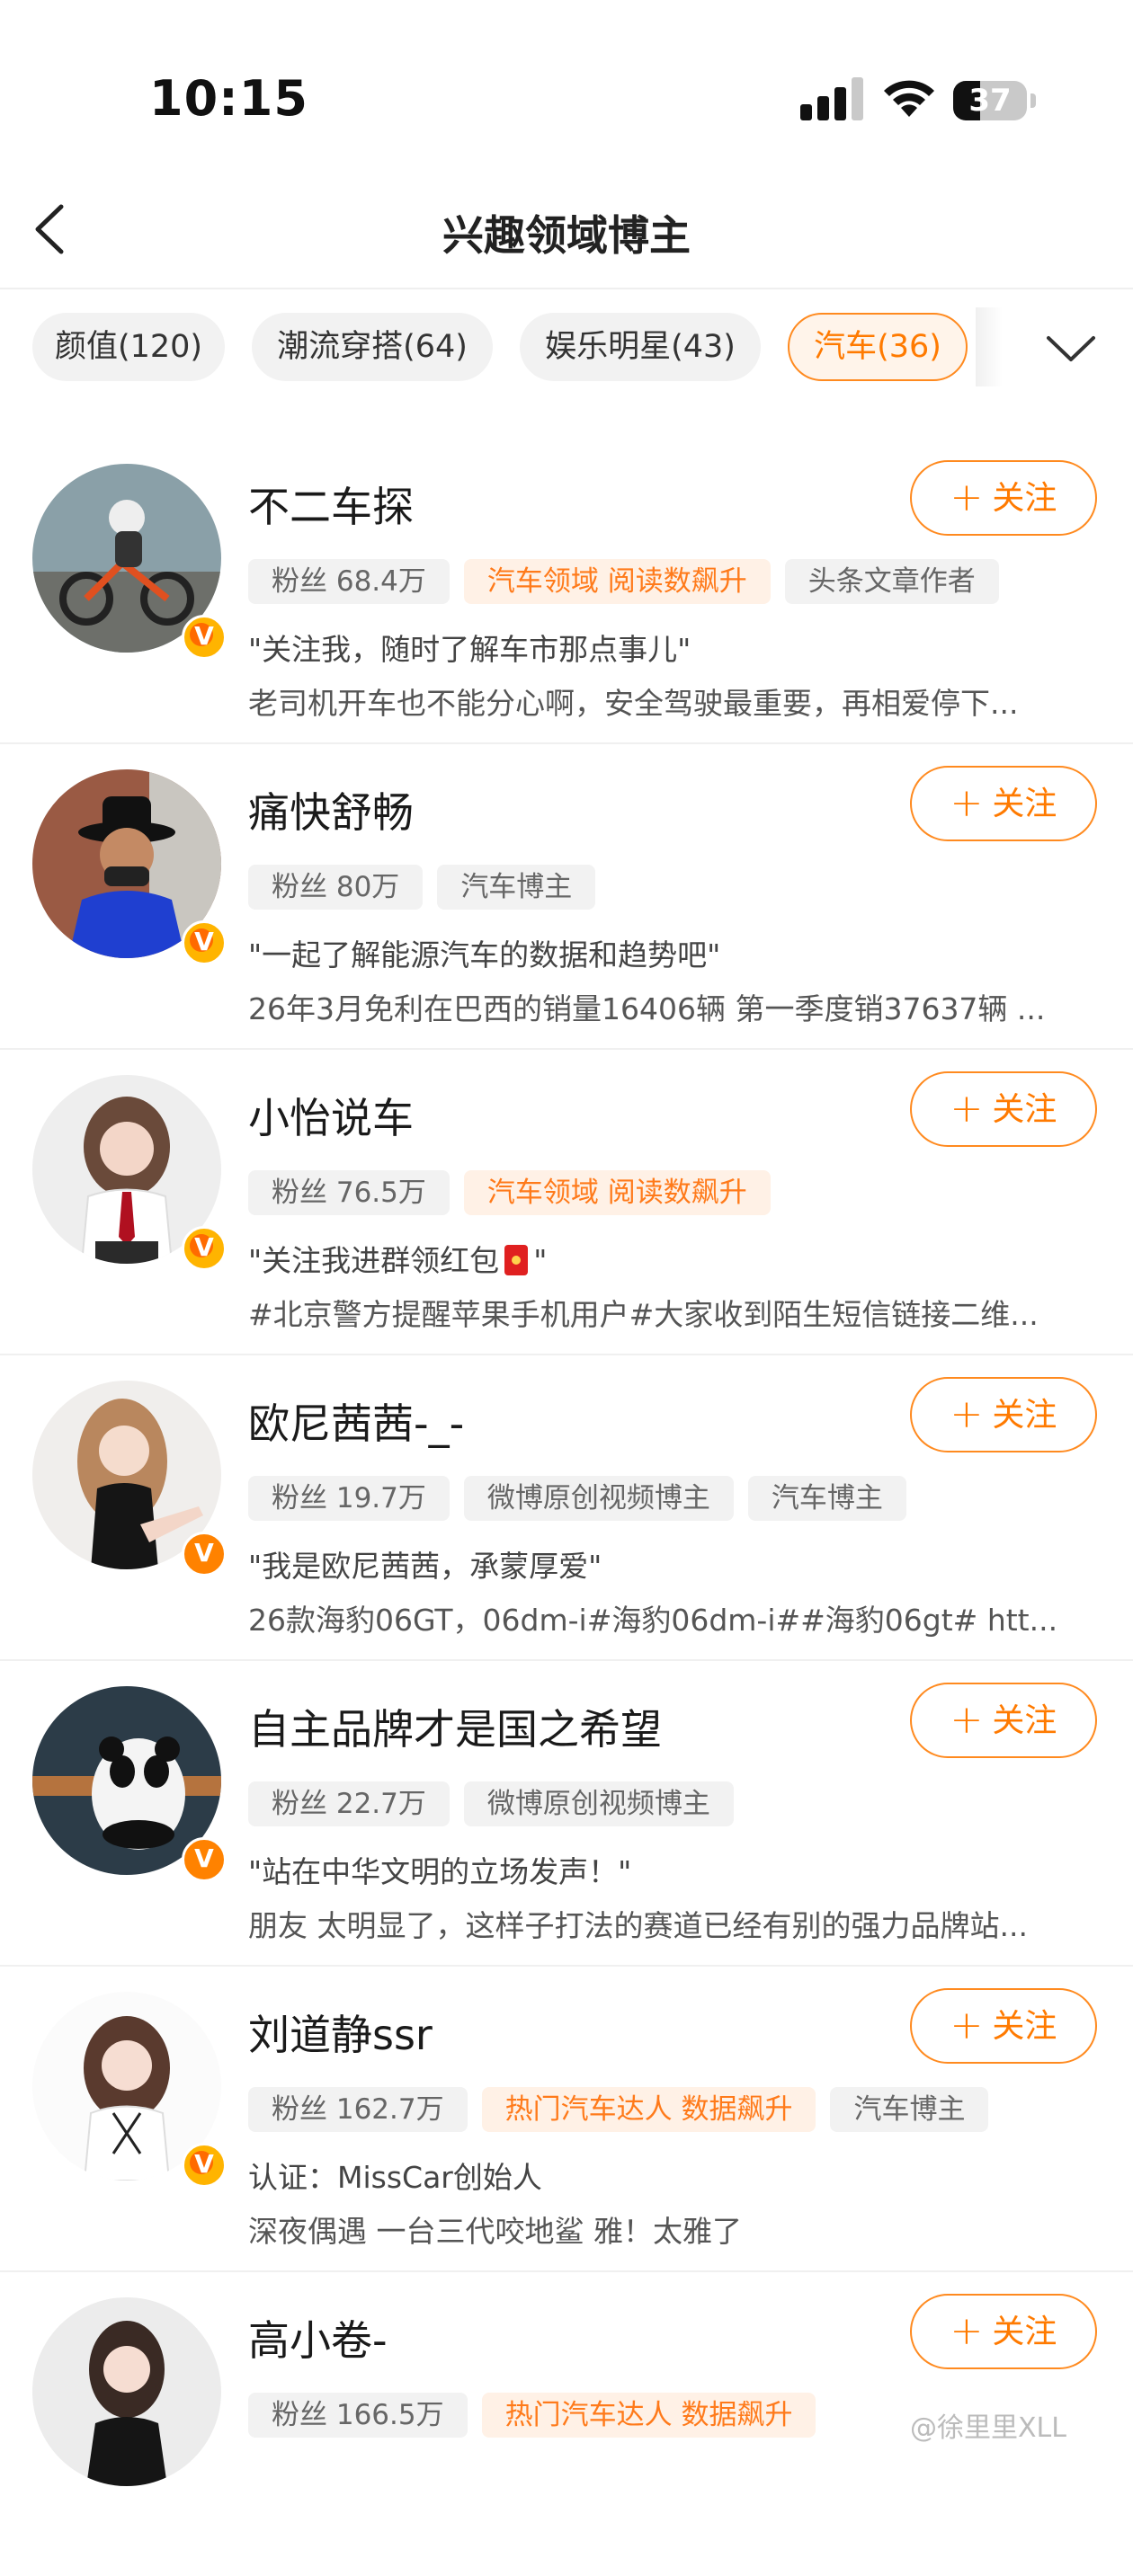 Image resolution: width=1133 pixels, height=2576 pixels. What do you see at coordinates (640, 347) in the screenshot?
I see `tab-yule: 娱乐明星(43)` at bounding box center [640, 347].